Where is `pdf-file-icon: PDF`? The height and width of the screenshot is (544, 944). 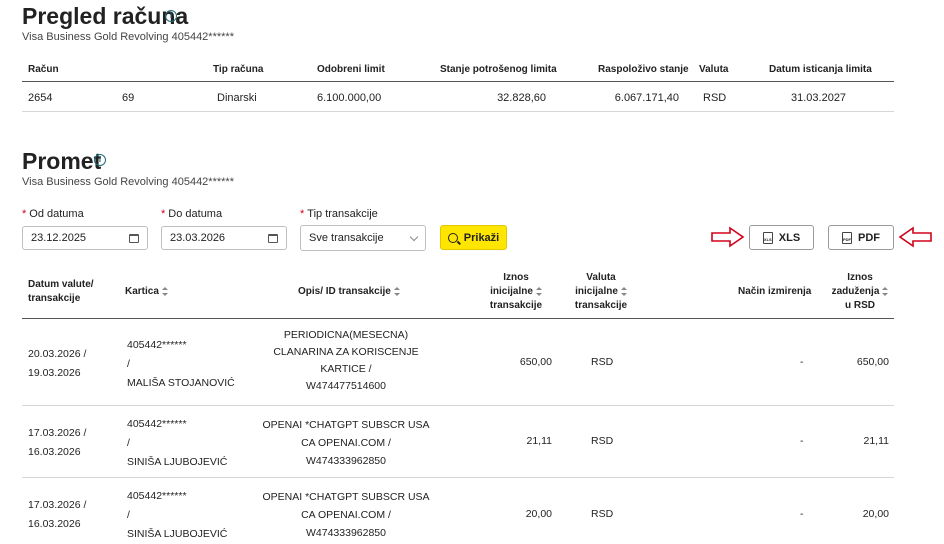 pdf-file-icon: PDF is located at coordinates (847, 237).